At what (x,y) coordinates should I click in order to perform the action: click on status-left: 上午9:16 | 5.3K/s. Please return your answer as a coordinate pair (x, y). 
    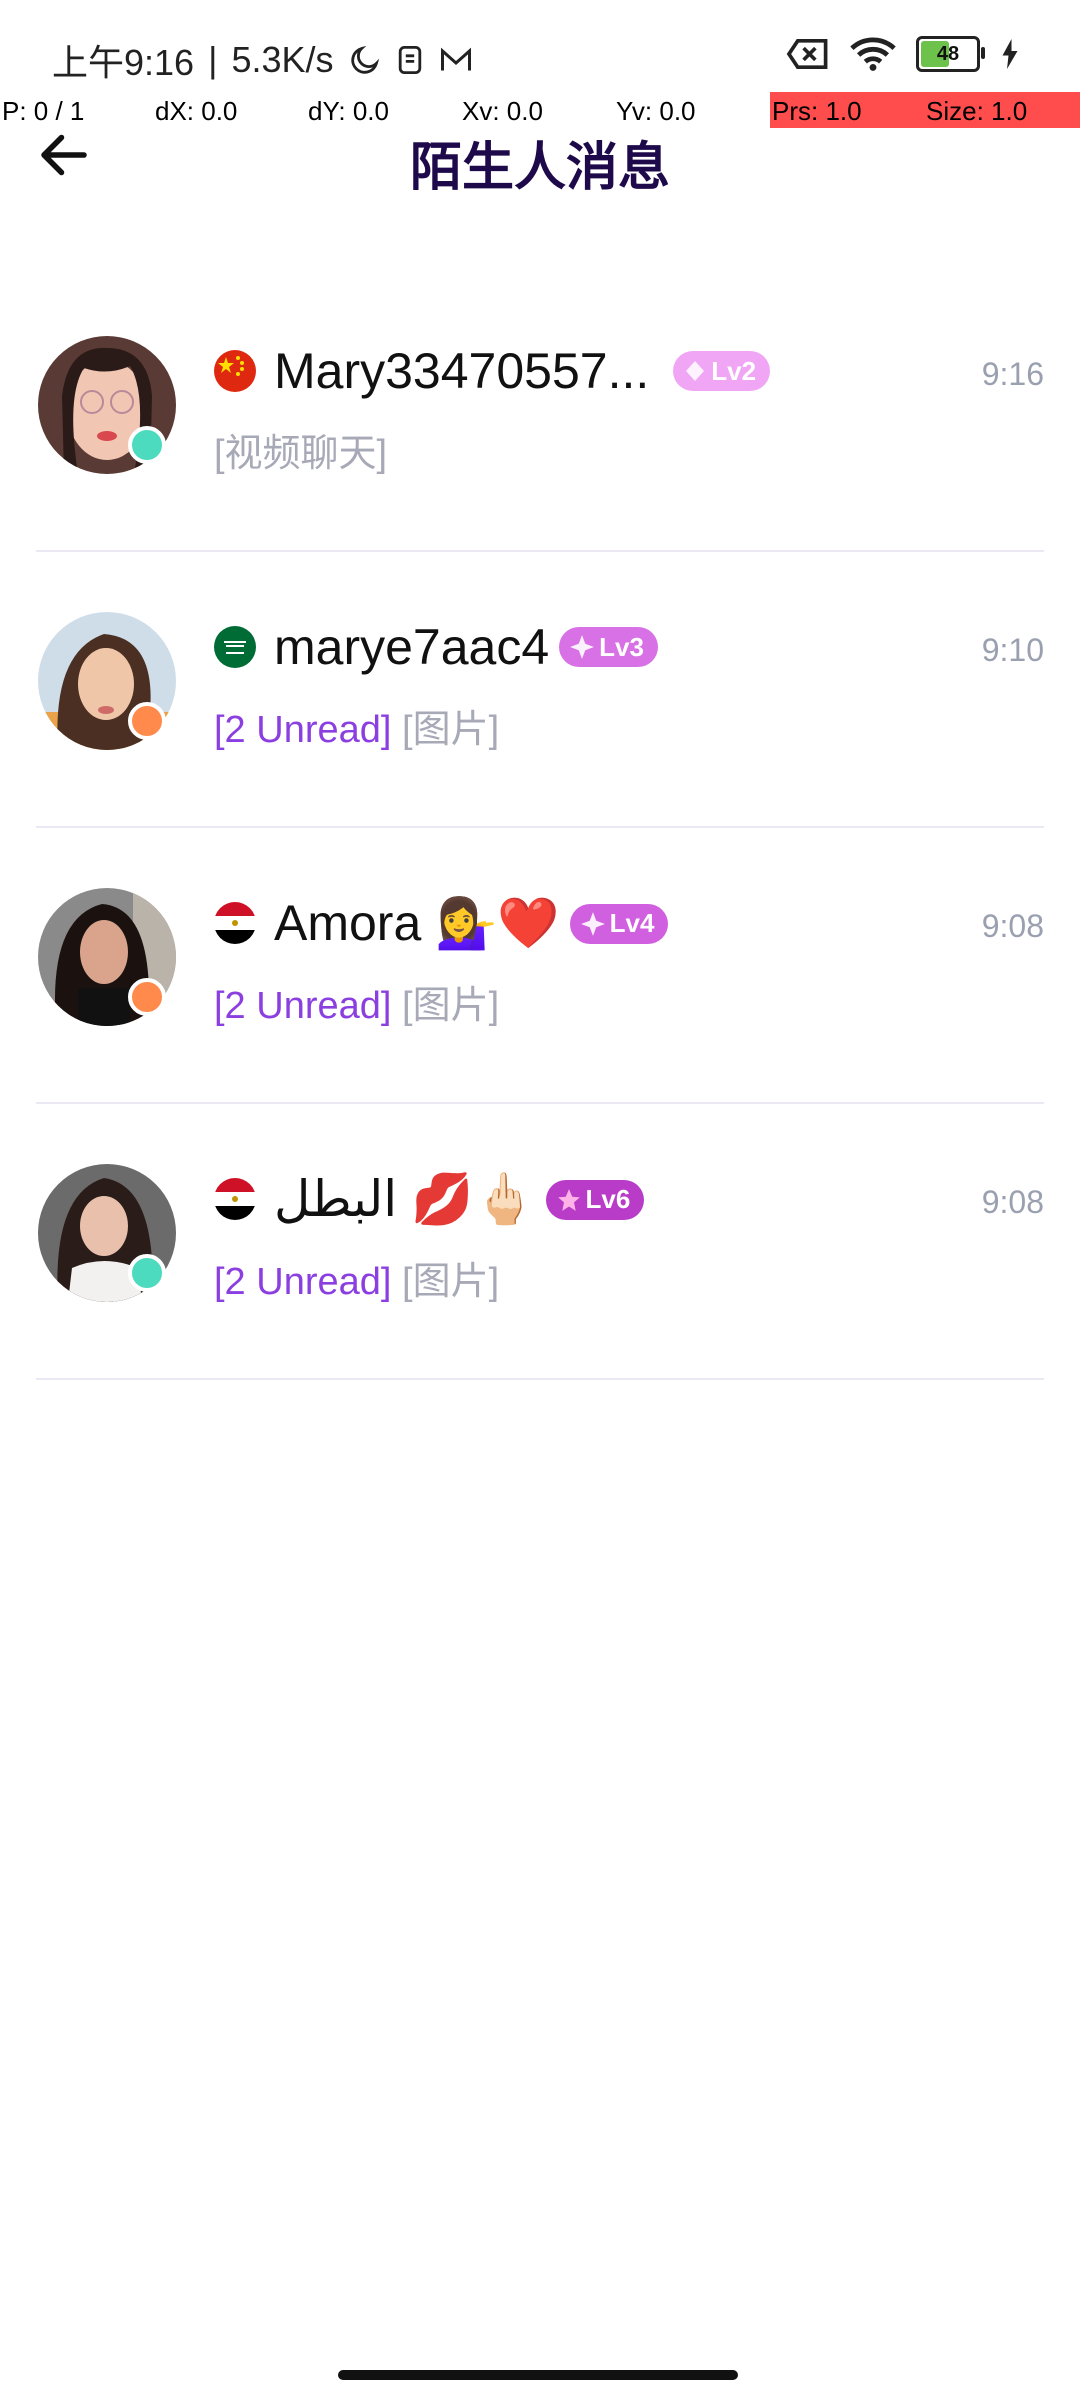
    Looking at the image, I should click on (263, 60).